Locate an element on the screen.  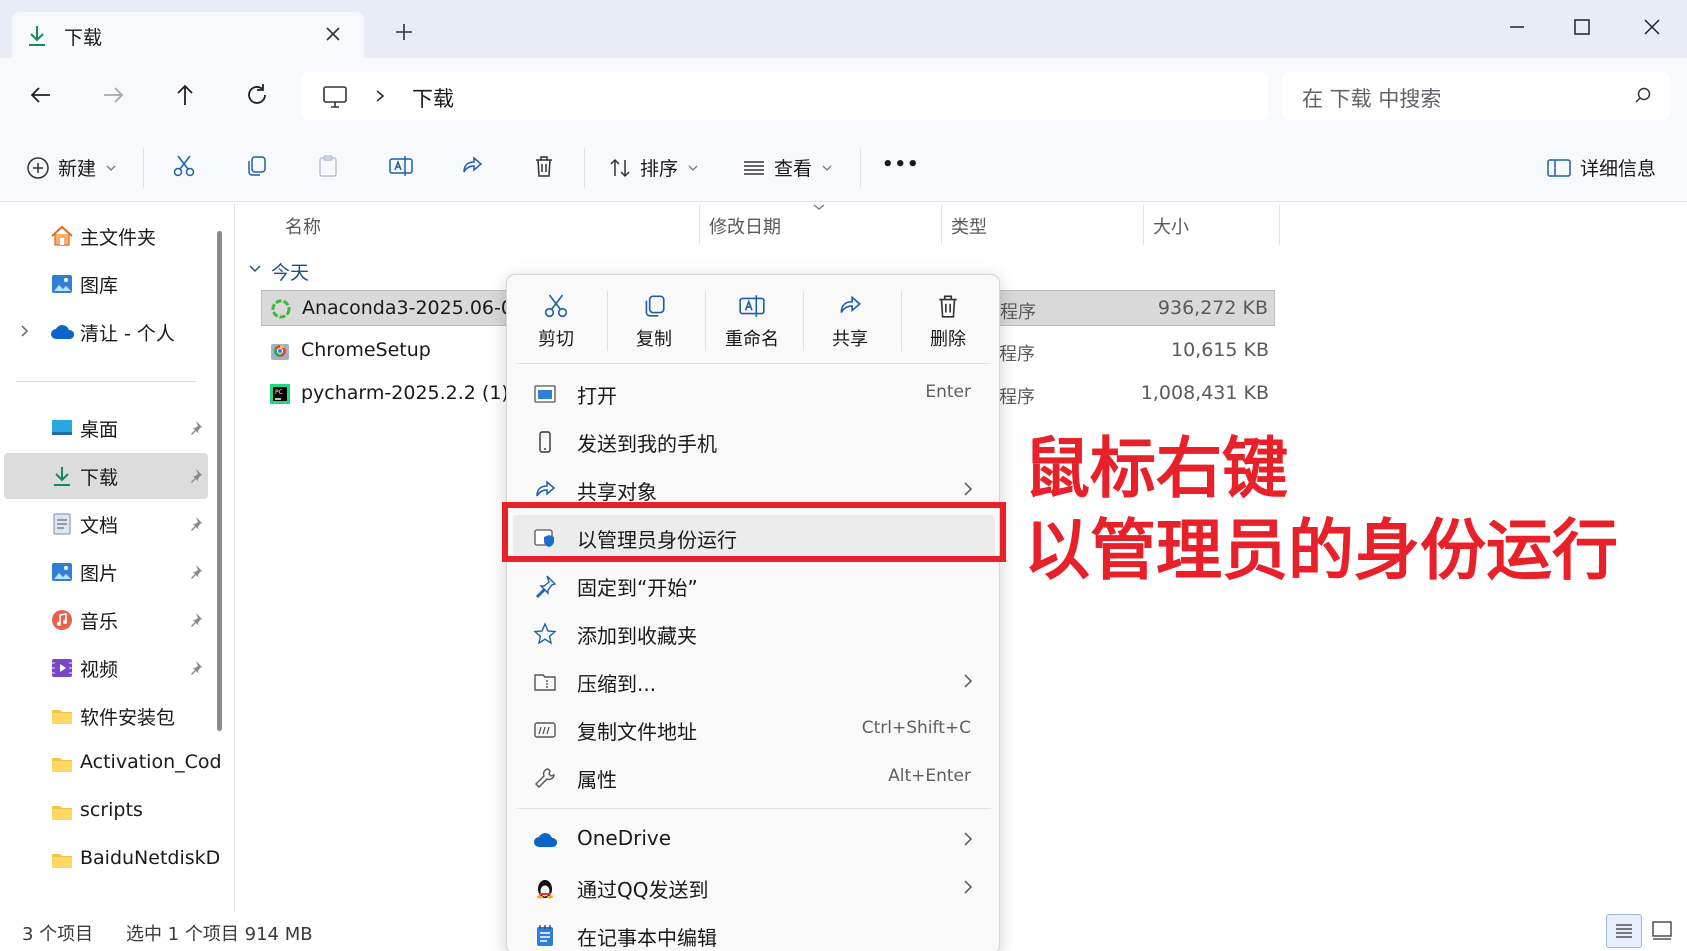
sidebar-item-documents: 文档 is located at coordinates (106, 524).